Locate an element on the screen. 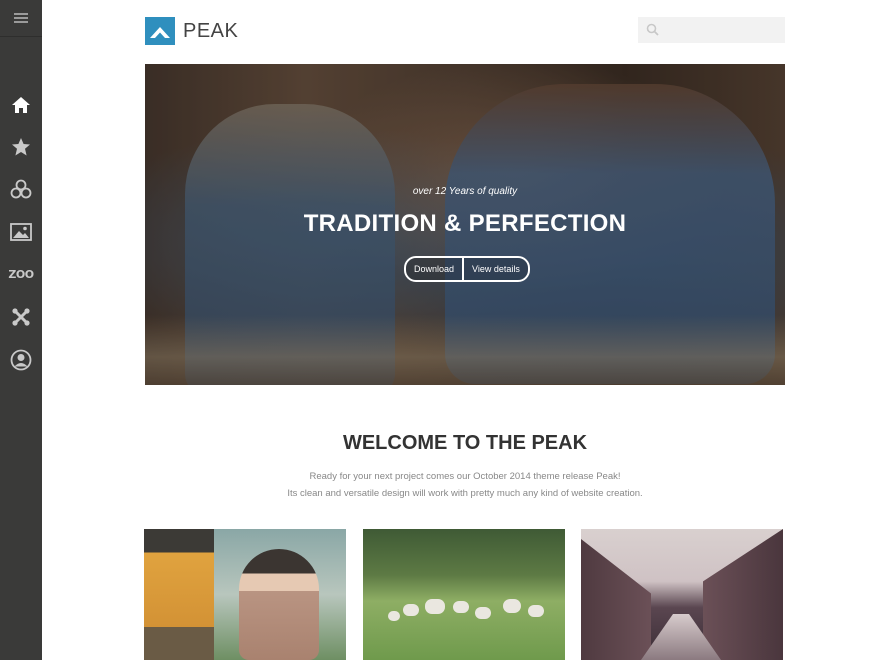 The image size is (880, 660). welcome-heading: WELCOME TO THE PEAK is located at coordinates (465, 443).